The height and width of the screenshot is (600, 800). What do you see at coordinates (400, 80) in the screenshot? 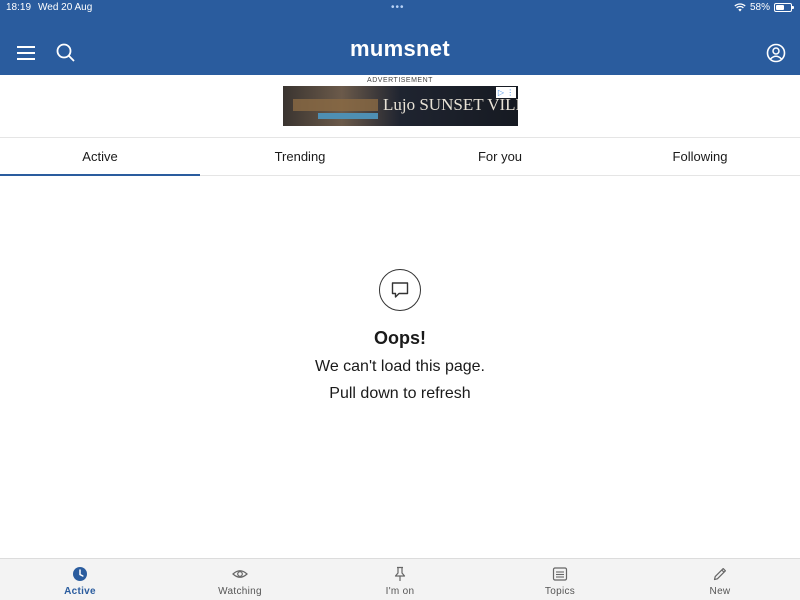
I see `advertisement-label: ADVERTISEMENT` at bounding box center [400, 80].